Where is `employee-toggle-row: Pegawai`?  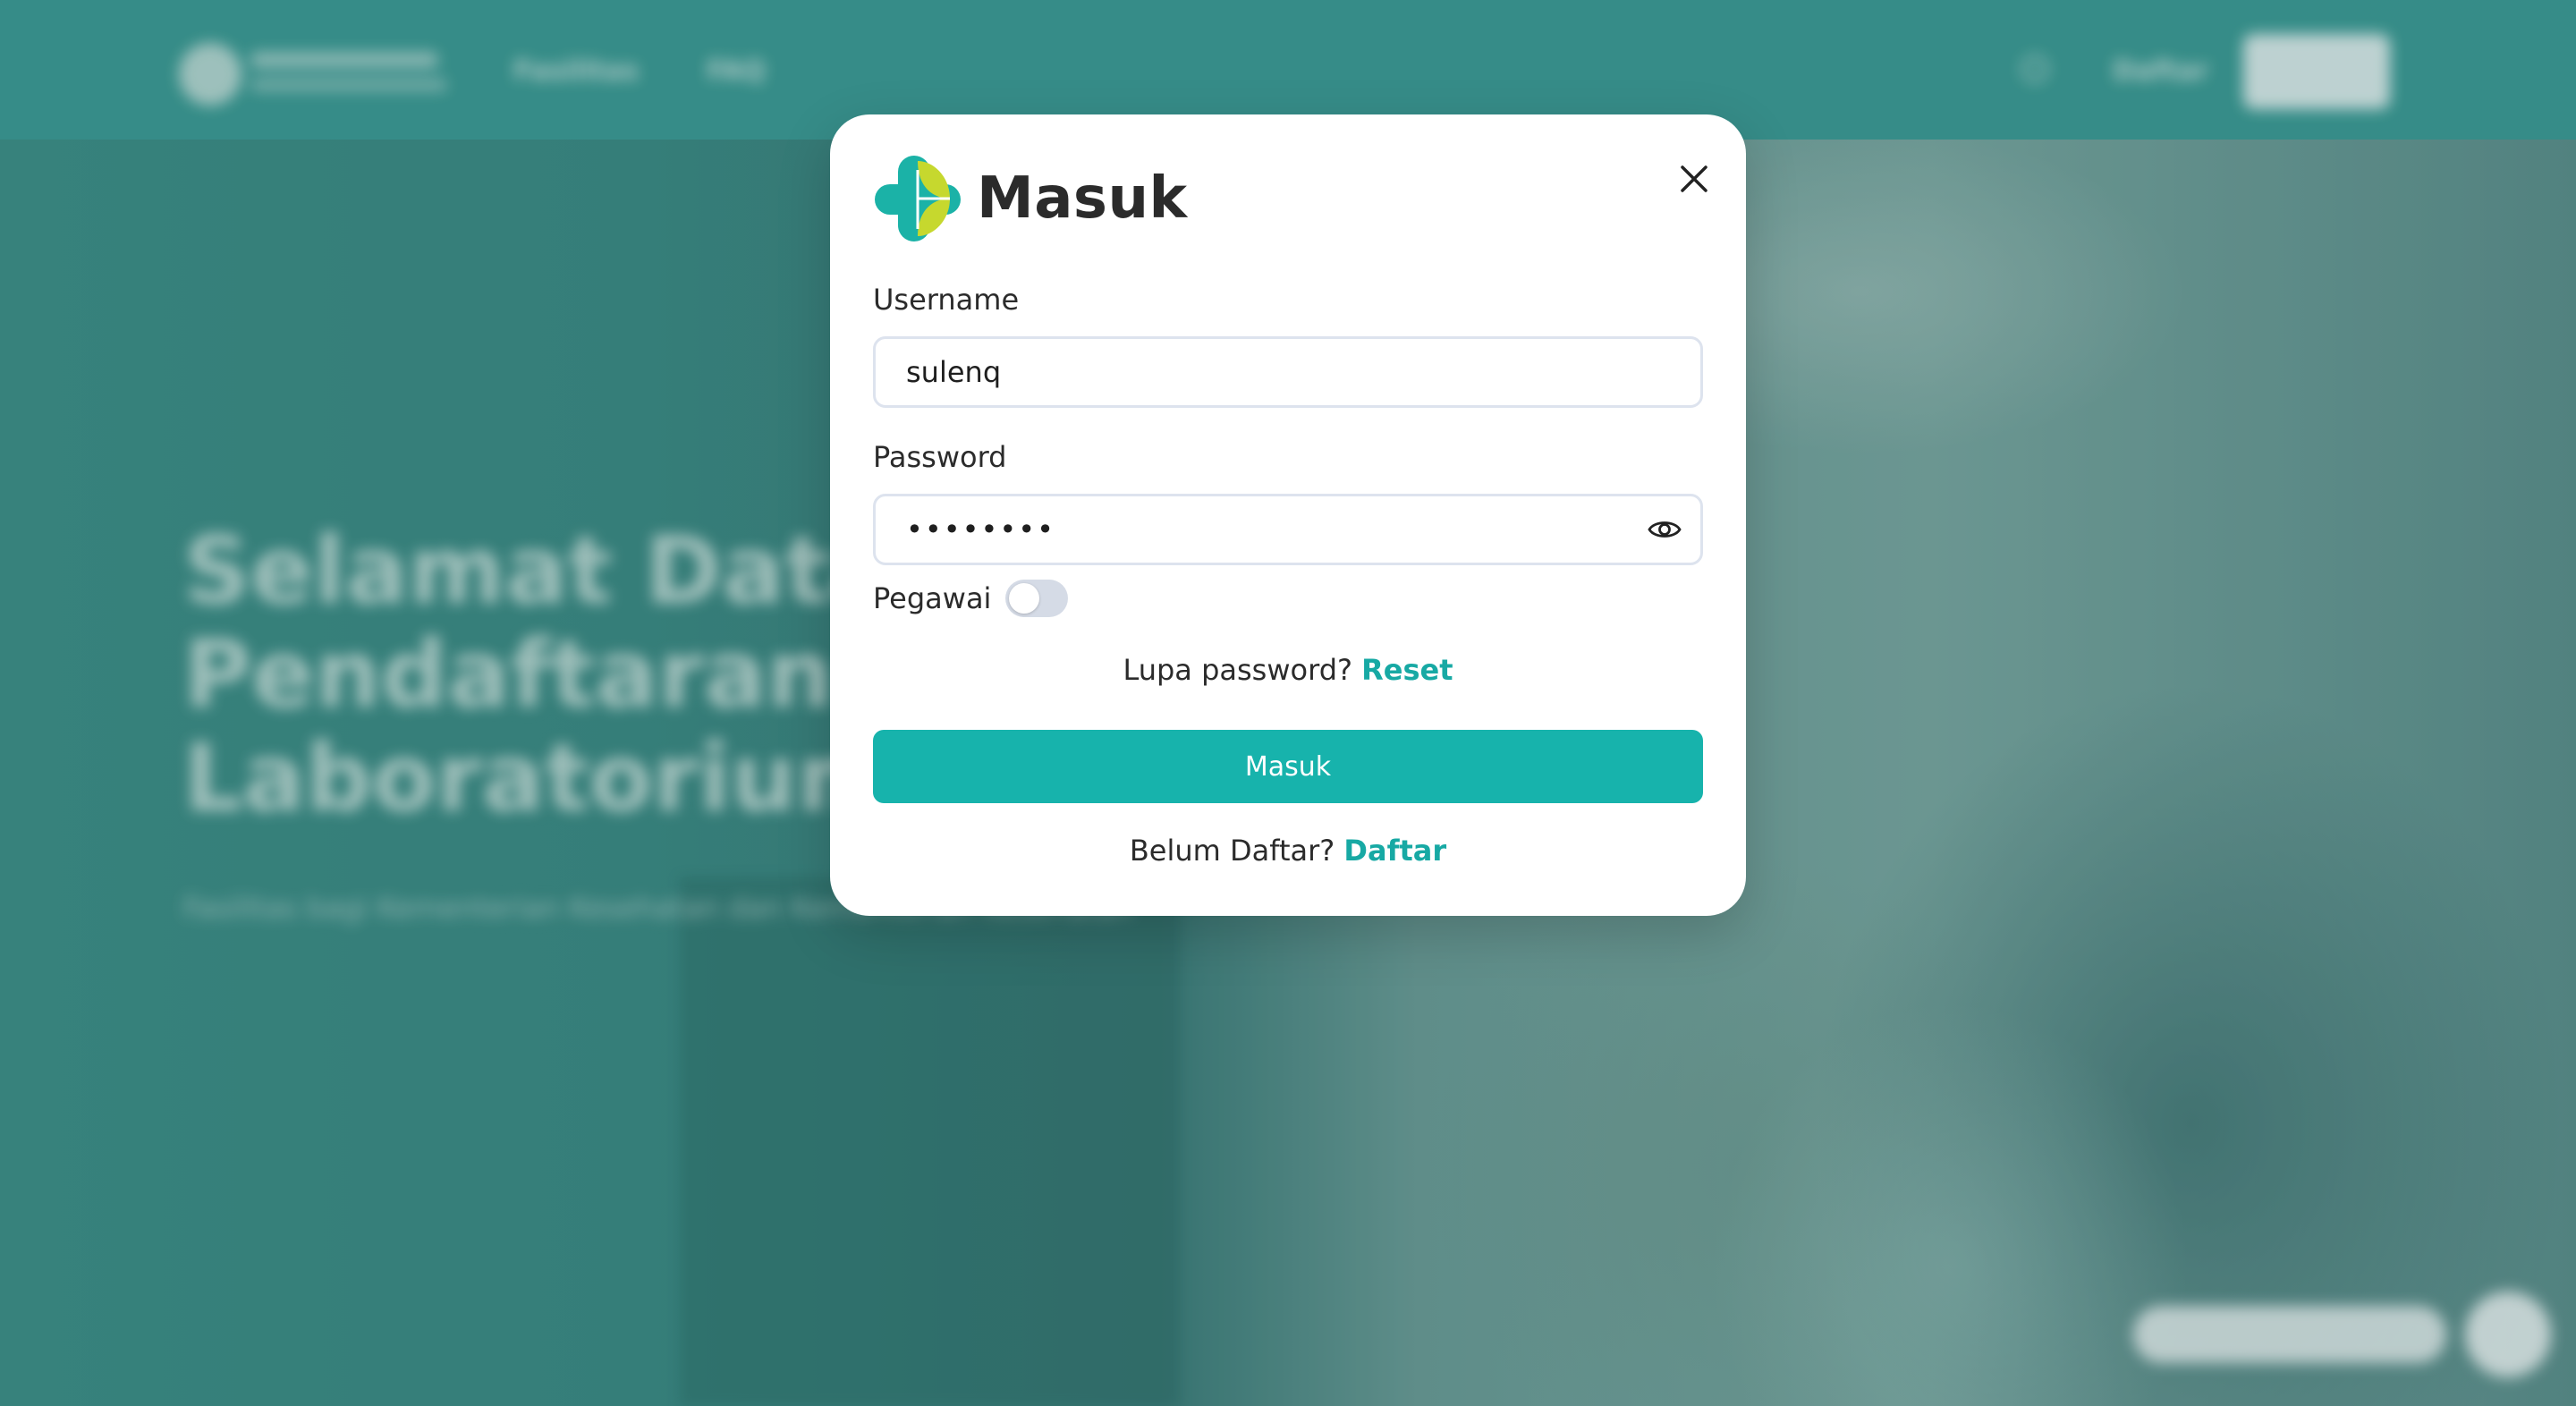 employee-toggle-row: Pegawai is located at coordinates (971, 598).